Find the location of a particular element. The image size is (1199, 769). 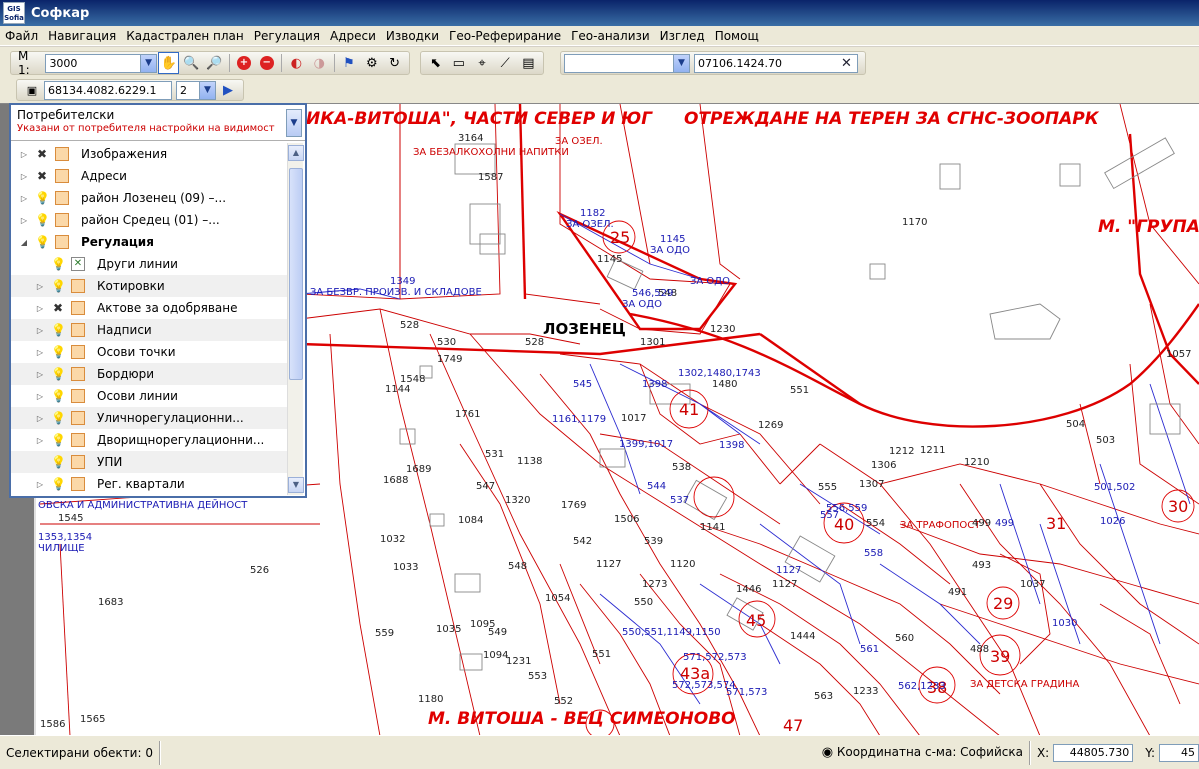

menu-file: Файл is located at coordinates (21, 36).